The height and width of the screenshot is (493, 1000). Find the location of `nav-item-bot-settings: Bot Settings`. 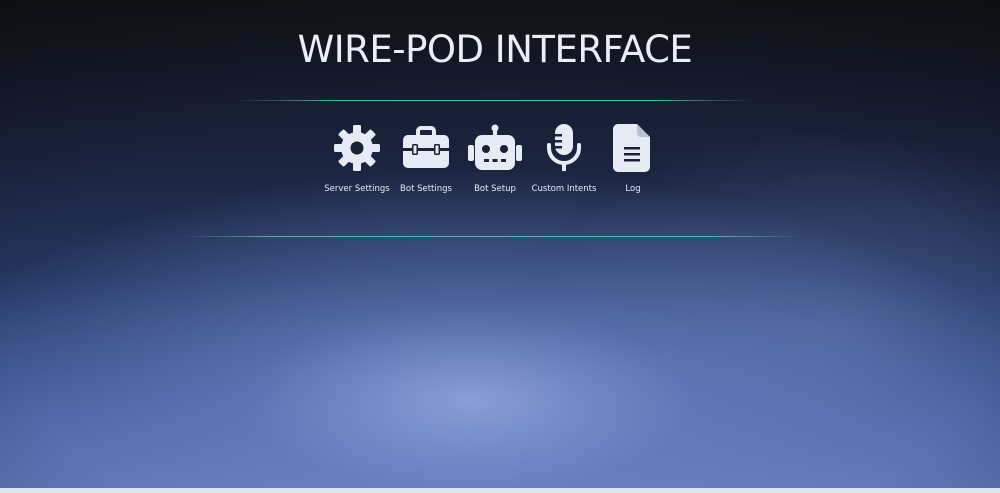

nav-item-bot-settings: Bot Settings is located at coordinates (426, 158).